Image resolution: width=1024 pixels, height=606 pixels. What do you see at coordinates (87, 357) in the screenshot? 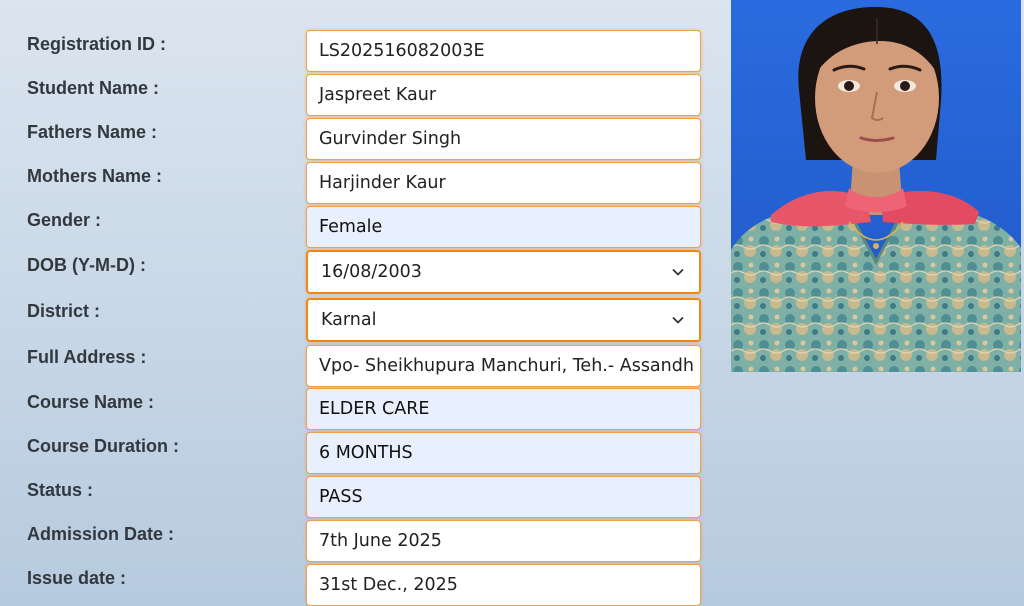
I see `label-full-address: Full Address :` at bounding box center [87, 357].